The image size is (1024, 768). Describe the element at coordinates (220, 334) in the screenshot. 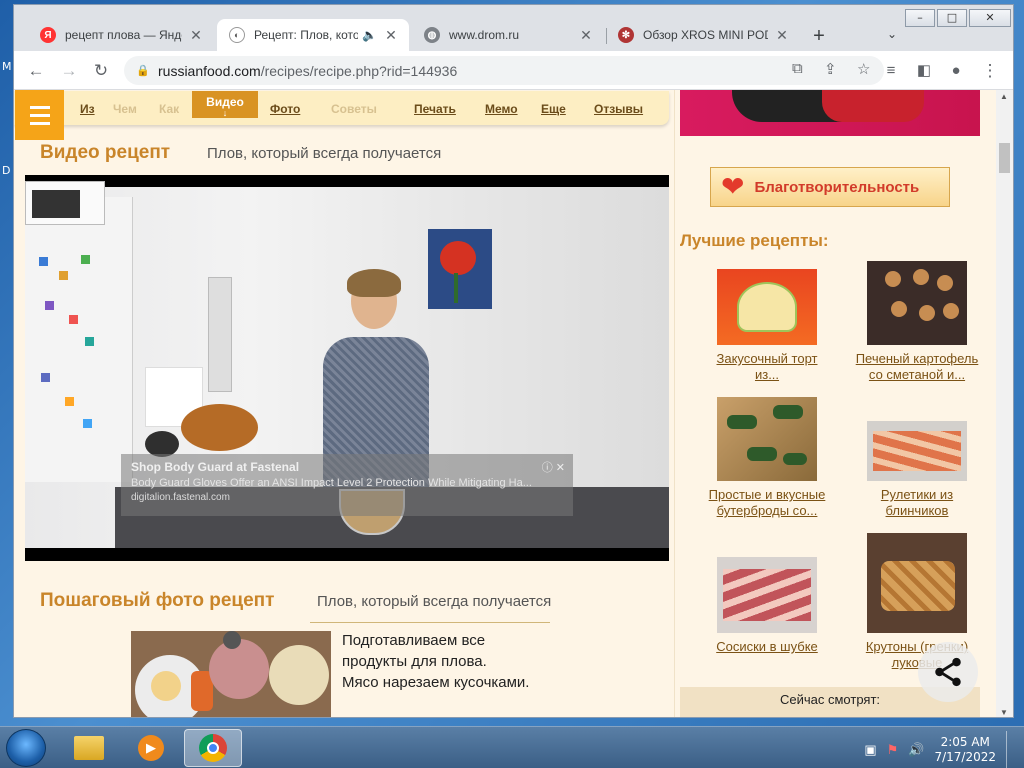

I see `blender-image` at that location.